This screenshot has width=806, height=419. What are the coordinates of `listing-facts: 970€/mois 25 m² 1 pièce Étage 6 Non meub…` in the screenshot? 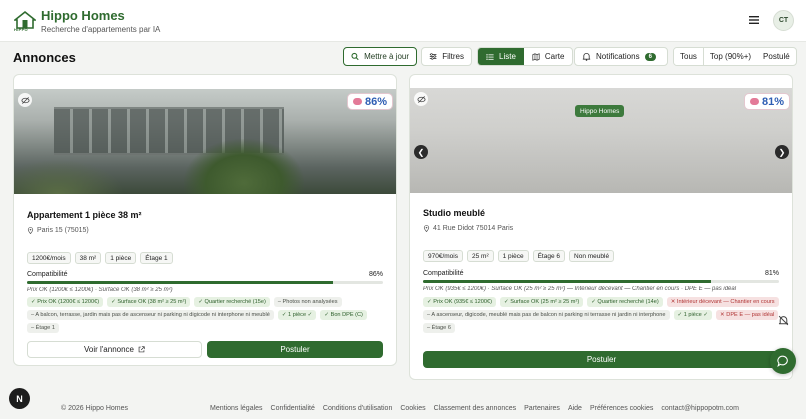 It's located at (519, 256).